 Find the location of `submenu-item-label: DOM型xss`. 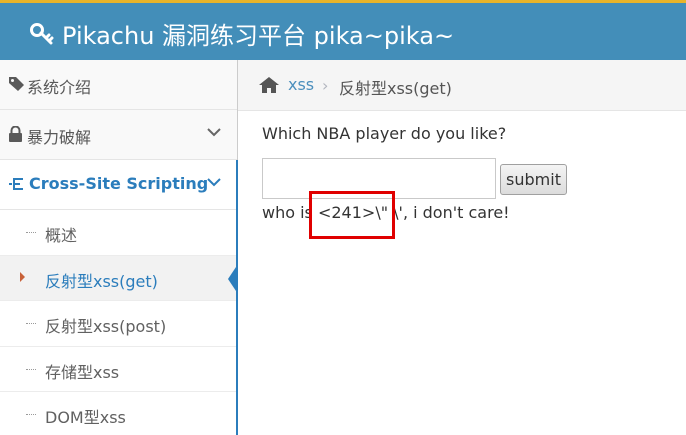

submenu-item-label: DOM型xss is located at coordinates (85, 417).